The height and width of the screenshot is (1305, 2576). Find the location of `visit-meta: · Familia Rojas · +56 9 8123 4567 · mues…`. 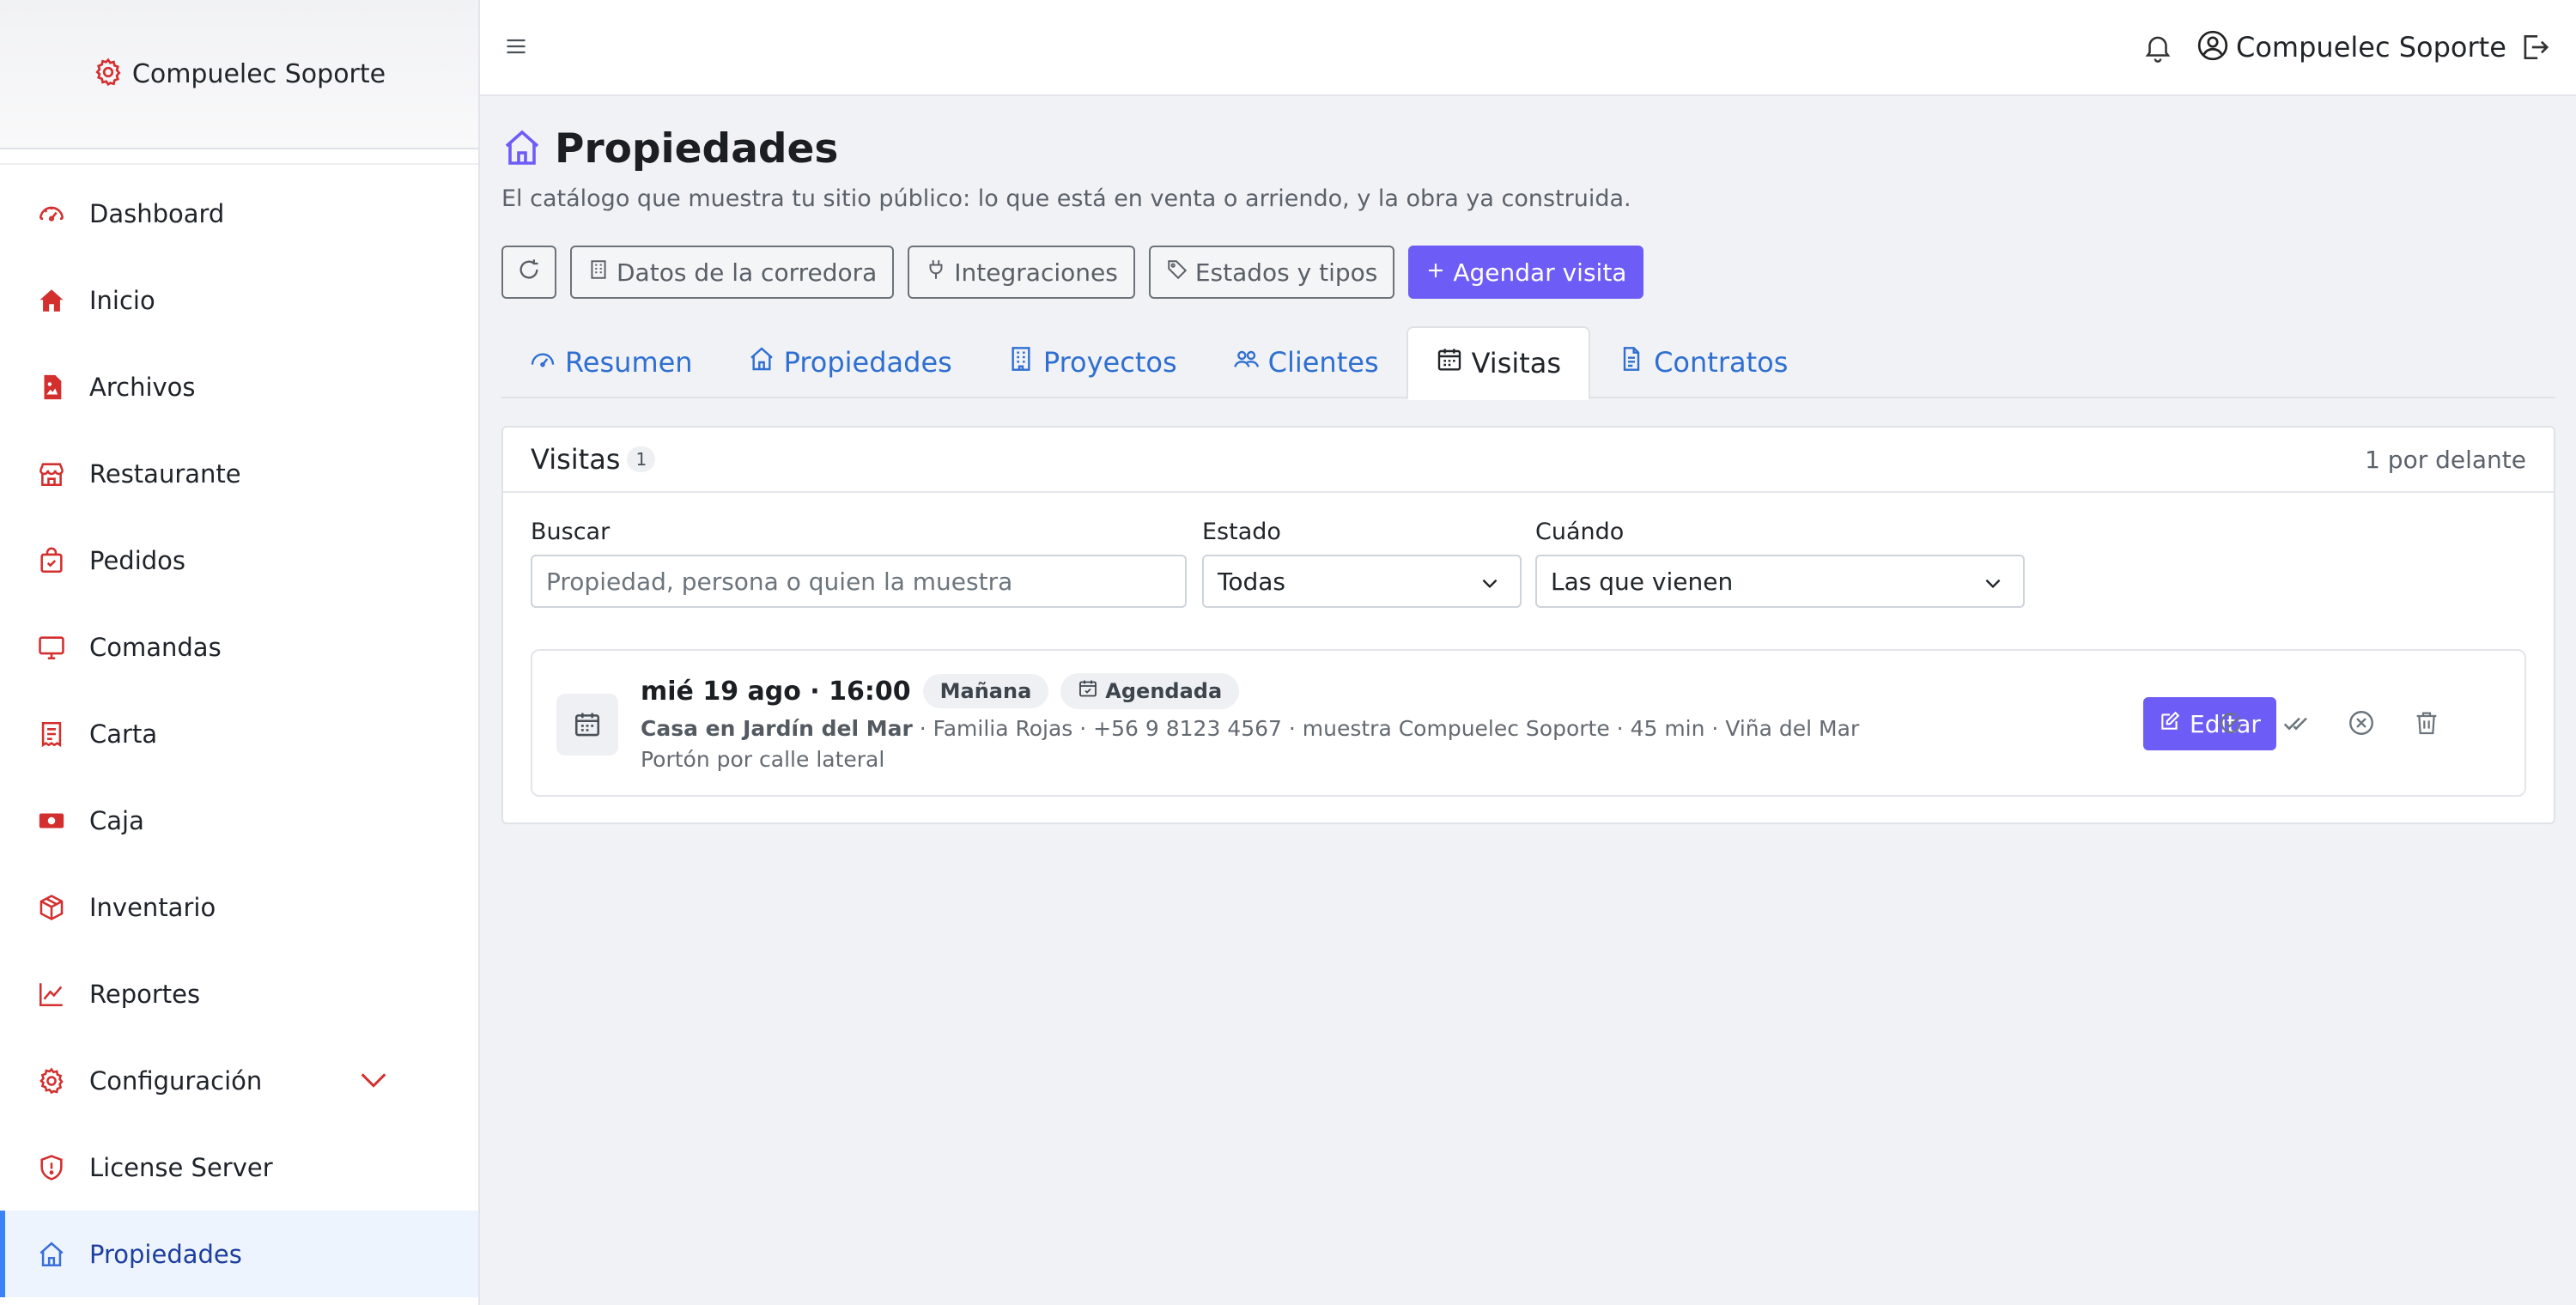

visit-meta: · Familia Rojas · +56 9 8123 4567 · mues… is located at coordinates (1386, 729).